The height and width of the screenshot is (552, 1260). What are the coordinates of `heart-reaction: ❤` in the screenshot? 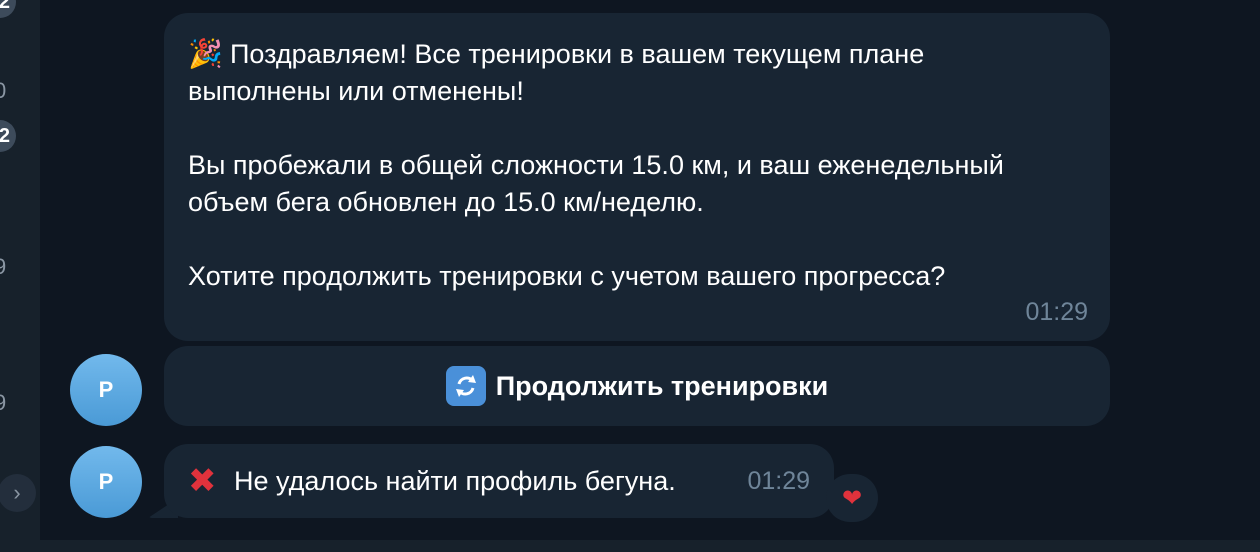 It's located at (852, 498).